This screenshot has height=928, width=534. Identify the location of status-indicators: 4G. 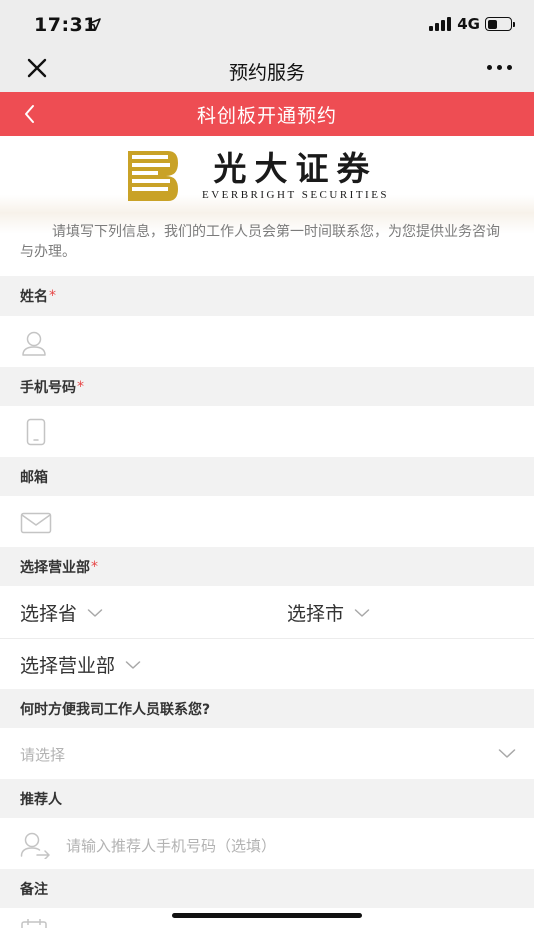
(472, 24).